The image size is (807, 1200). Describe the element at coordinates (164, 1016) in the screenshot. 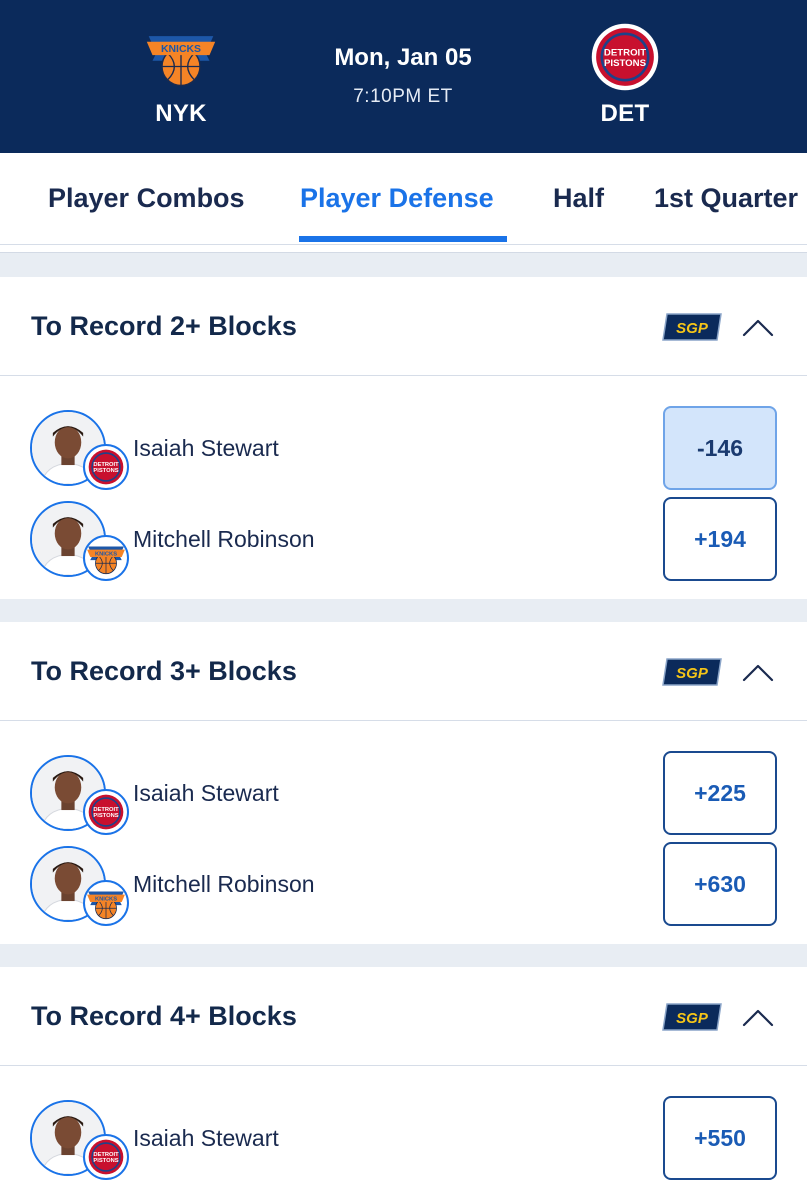

I see `market-title: To Record 4+ Blocks` at that location.